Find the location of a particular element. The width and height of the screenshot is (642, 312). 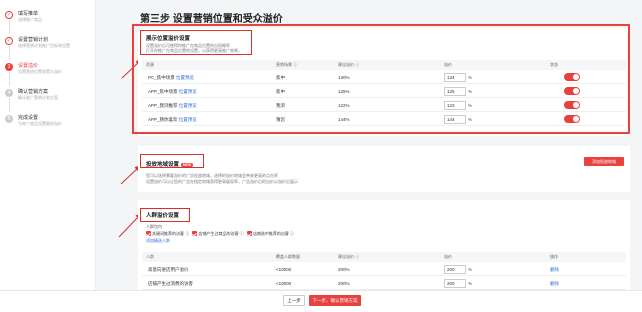

add-crowd-link: 添加精选人群 is located at coordinates (158, 241).